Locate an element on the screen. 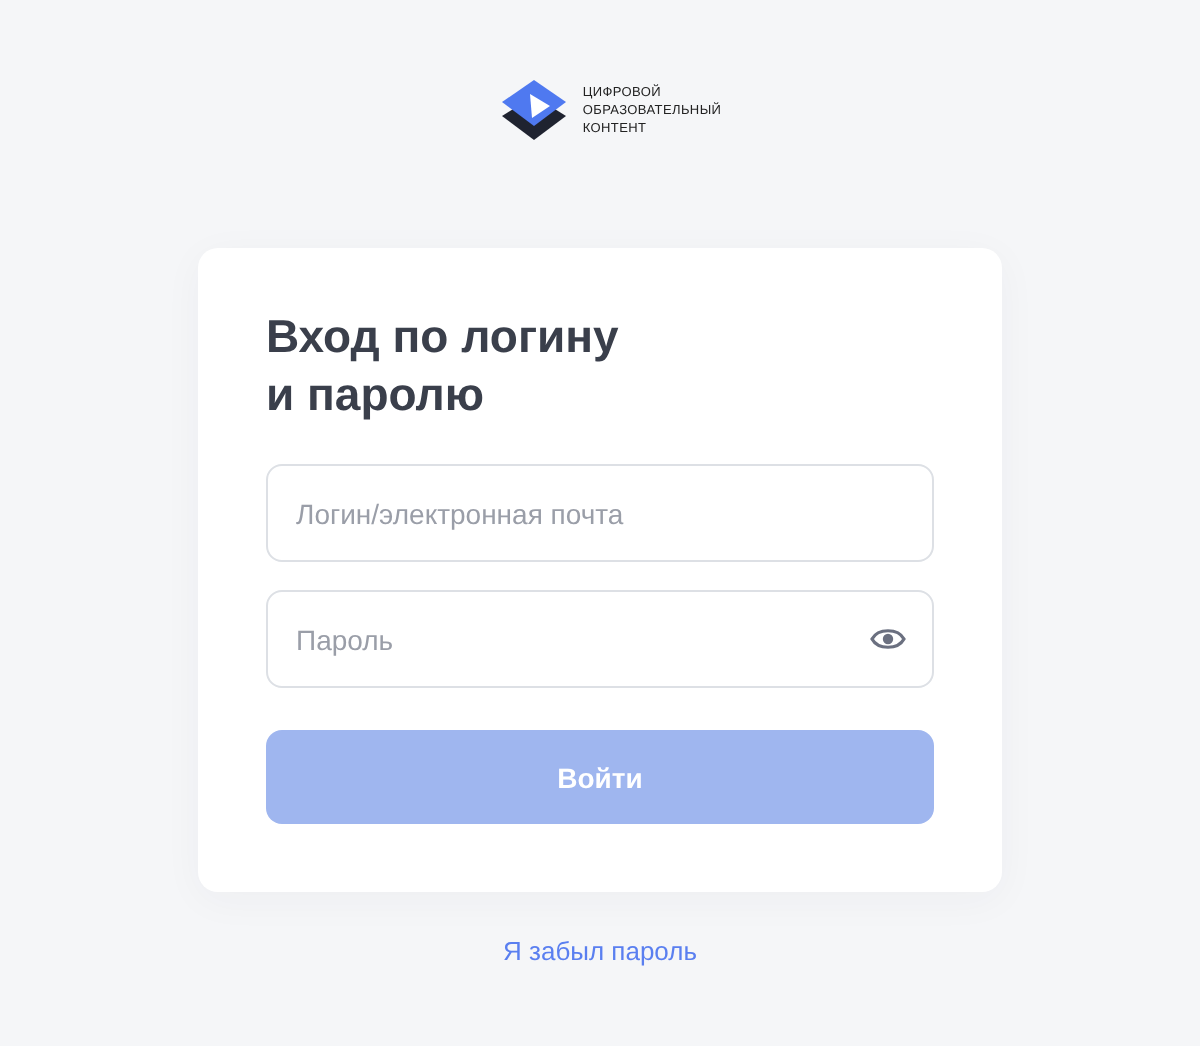 This screenshot has height=1046, width=1200. eye-icon is located at coordinates (888, 639).